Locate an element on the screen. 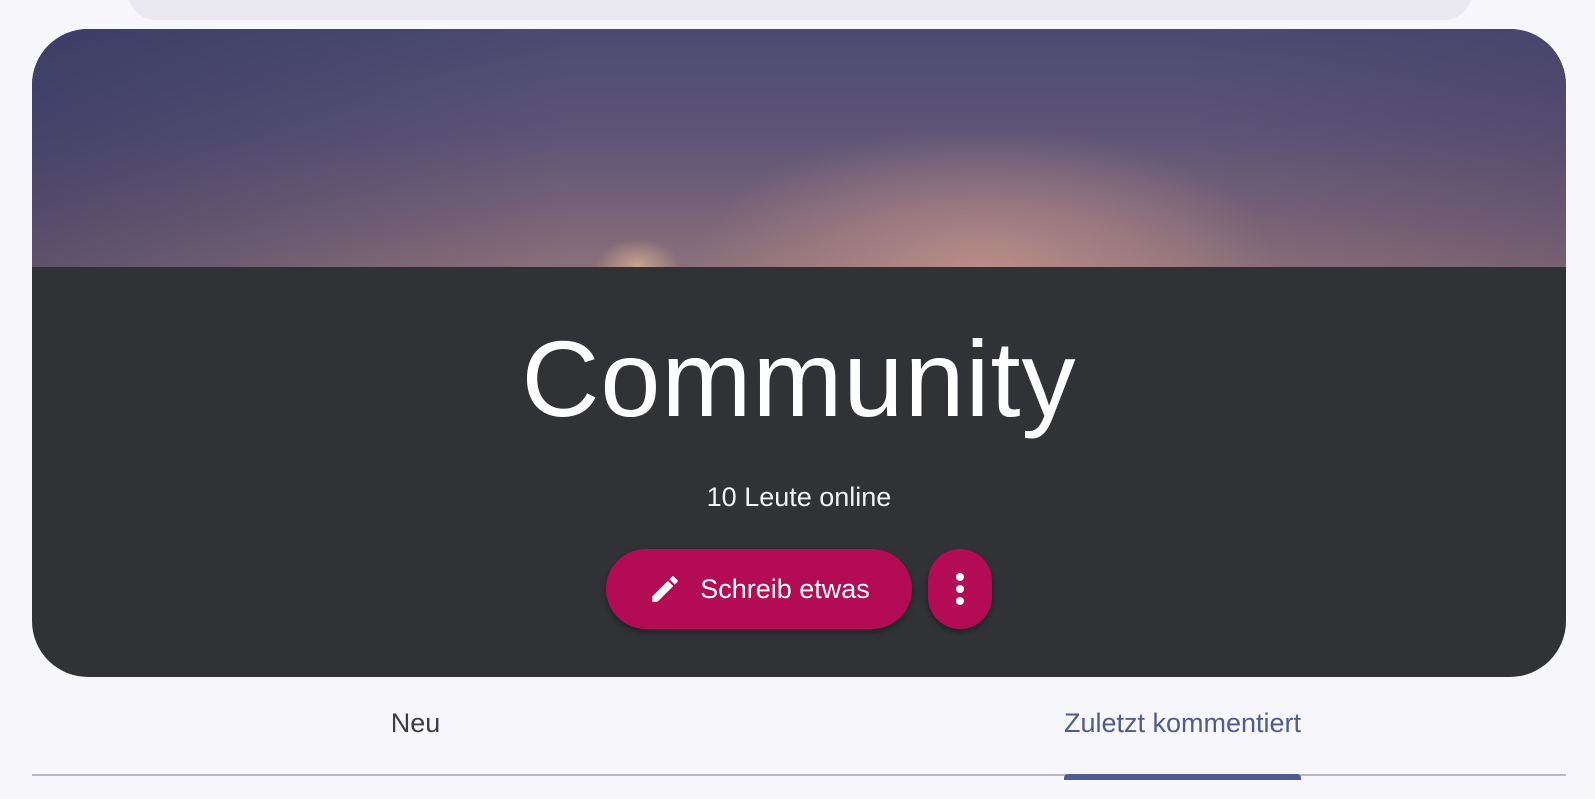 The height and width of the screenshot is (799, 1595). write-something-button: Schreib etwas is located at coordinates (759, 589).